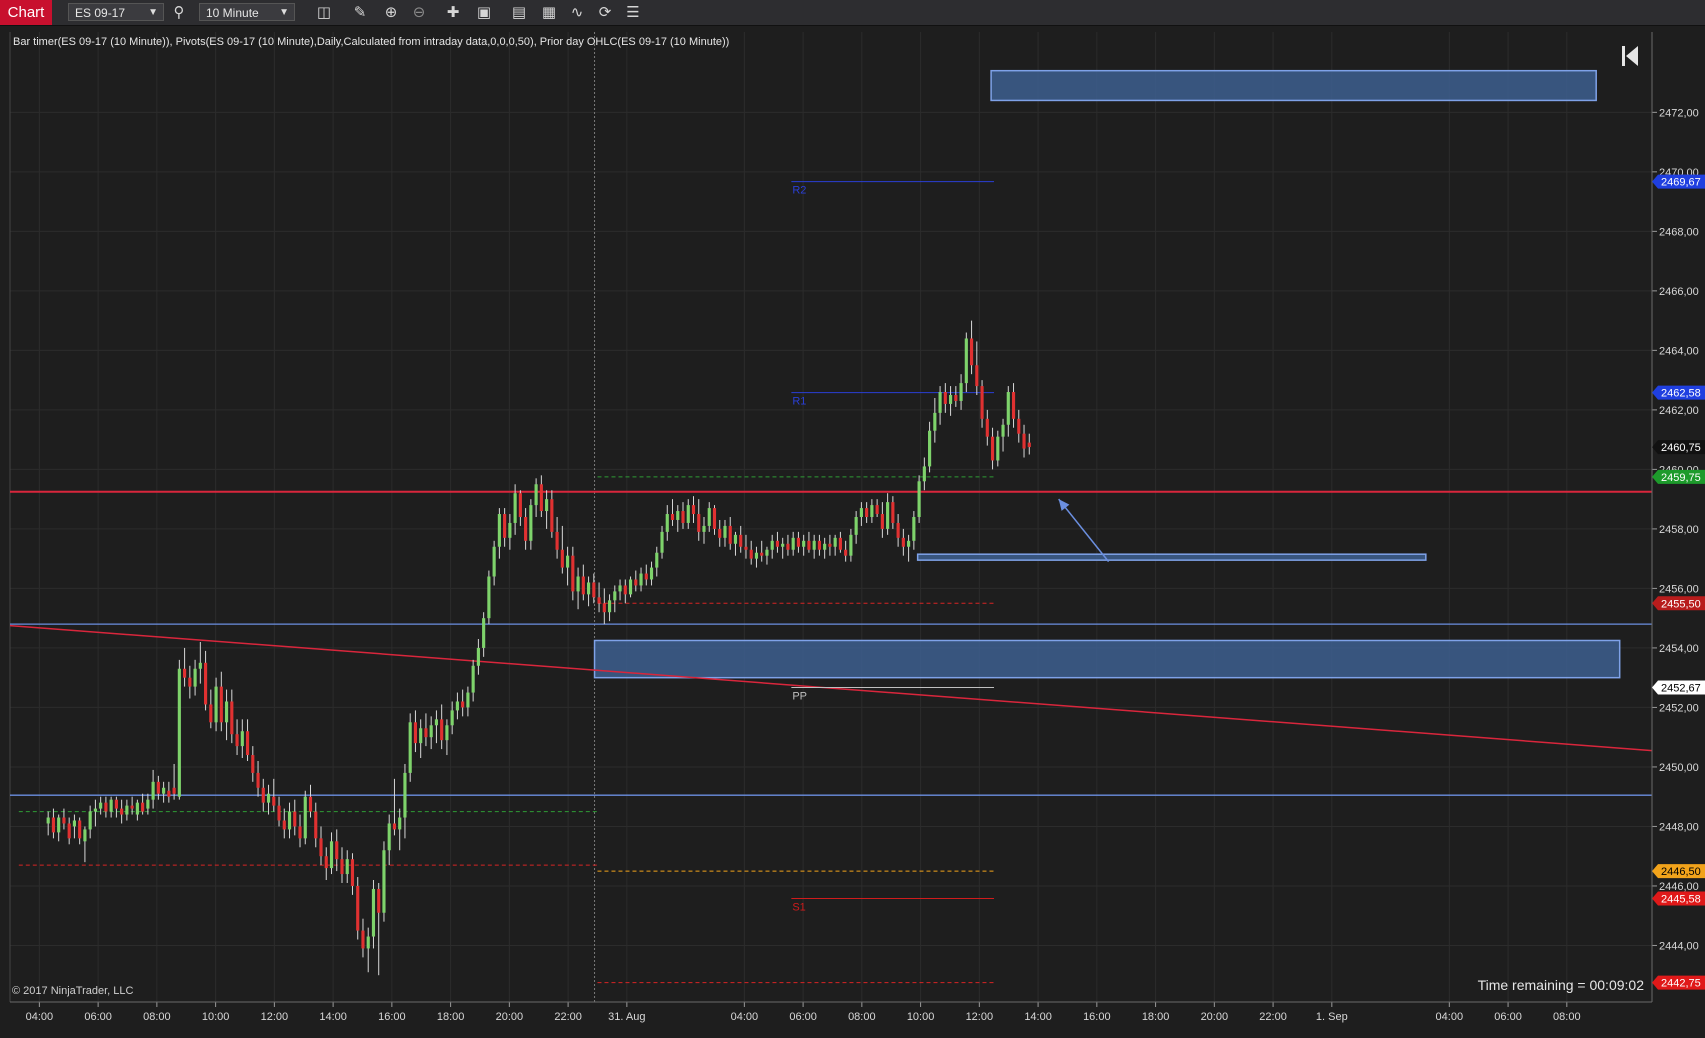  I want to click on y-tick-label: 2468,00, so click(1679, 232).